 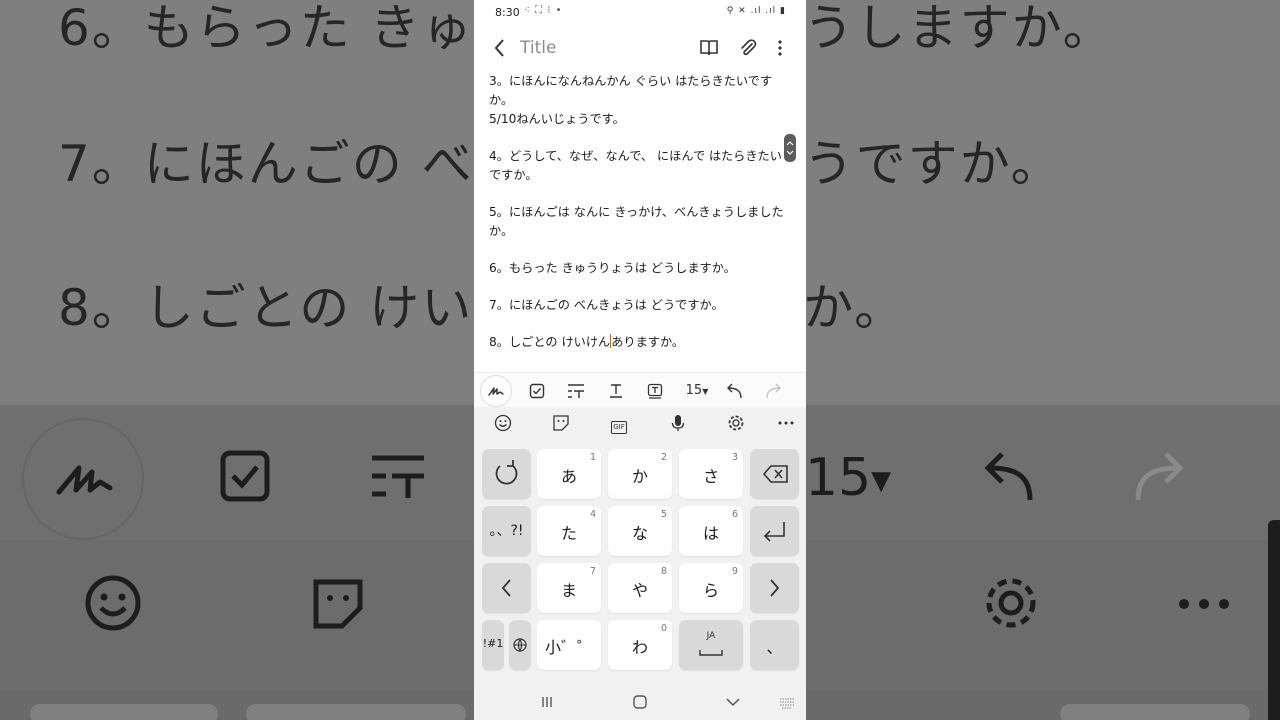 I want to click on dakuten-key: 小゛゜, so click(x=569, y=645).